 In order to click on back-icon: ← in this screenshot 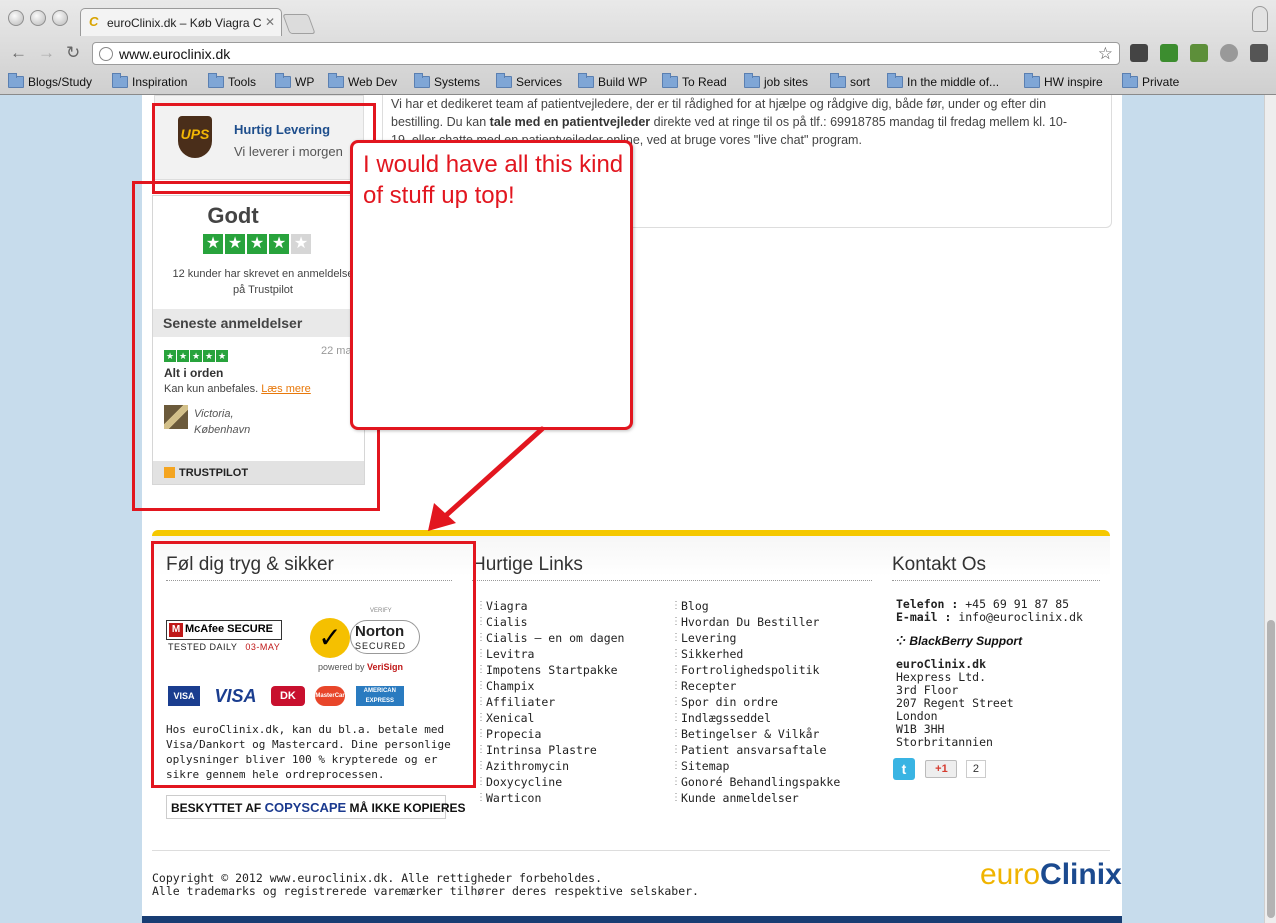, I will do `click(18, 53)`.